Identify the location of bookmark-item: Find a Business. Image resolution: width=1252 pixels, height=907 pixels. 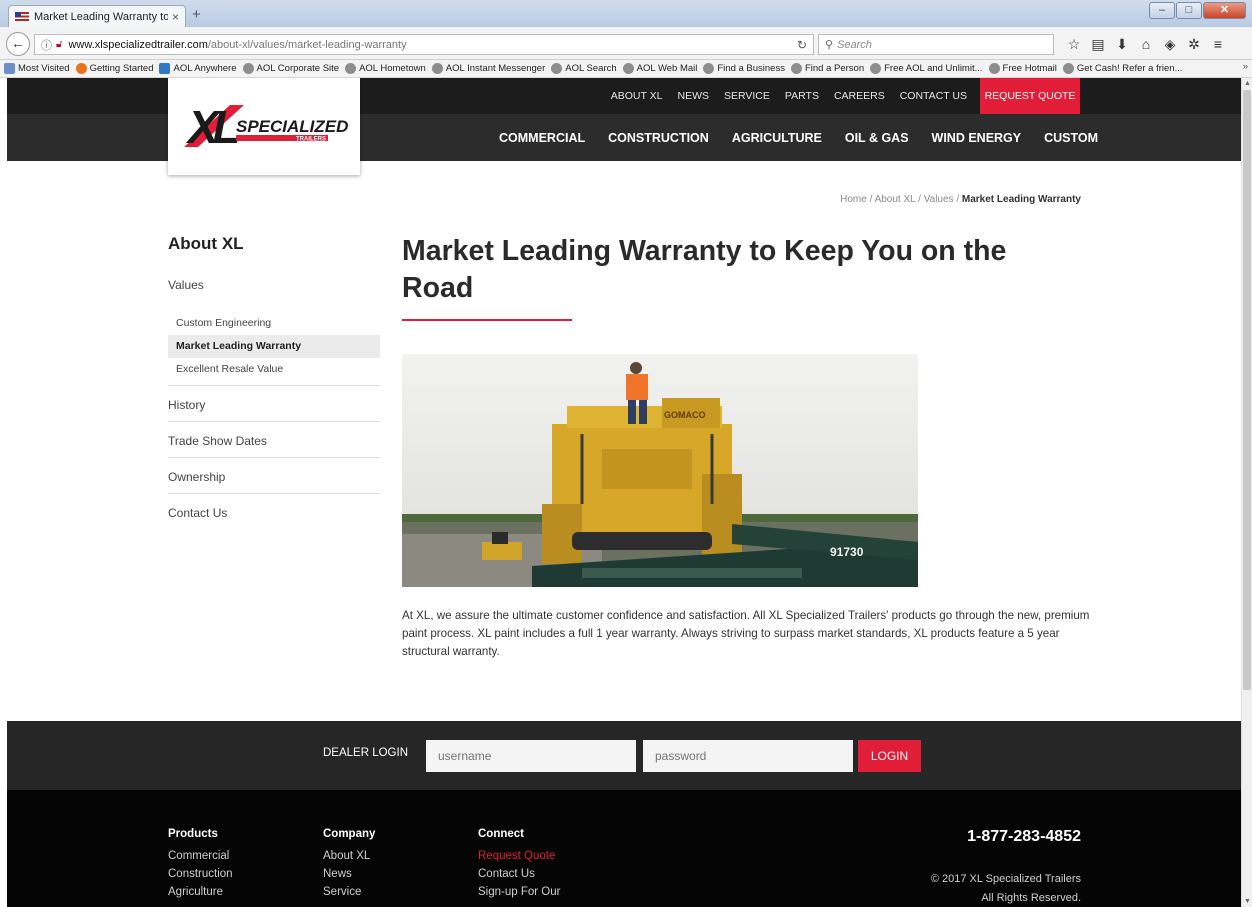
(744, 68).